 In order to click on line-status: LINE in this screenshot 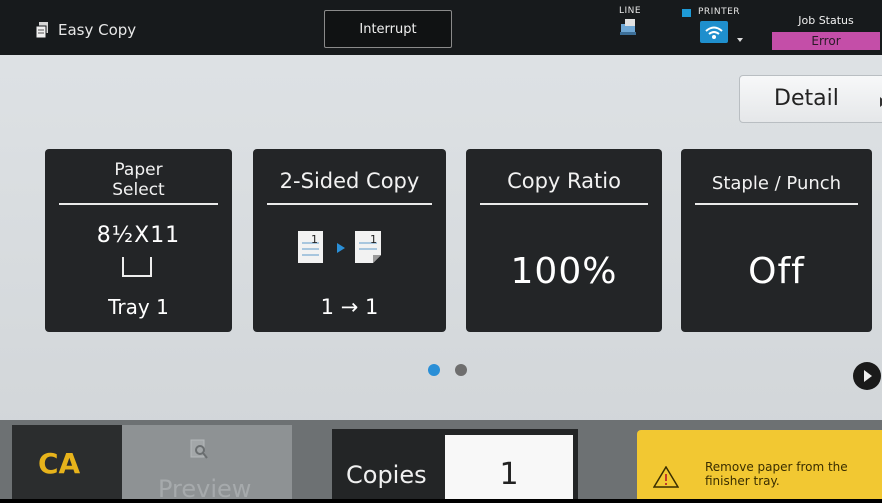, I will do `click(630, 26)`.